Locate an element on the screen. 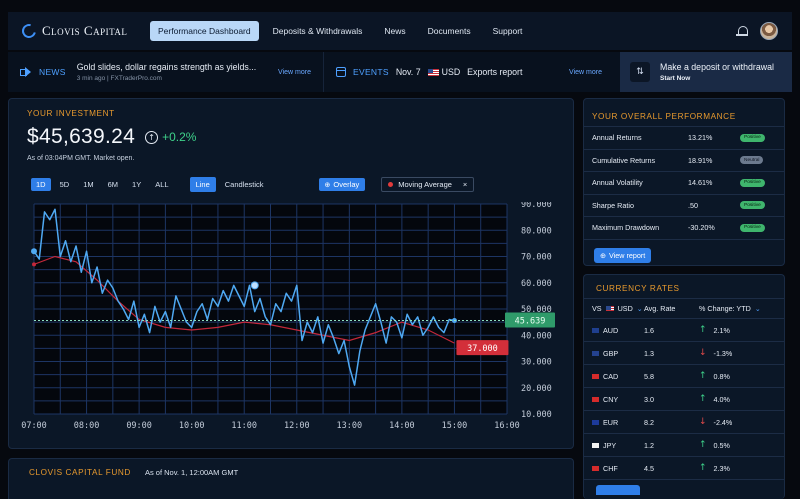 This screenshot has height=499, width=800. currency-row: GBP 1.3 ↓ -1.3% is located at coordinates (684, 353).